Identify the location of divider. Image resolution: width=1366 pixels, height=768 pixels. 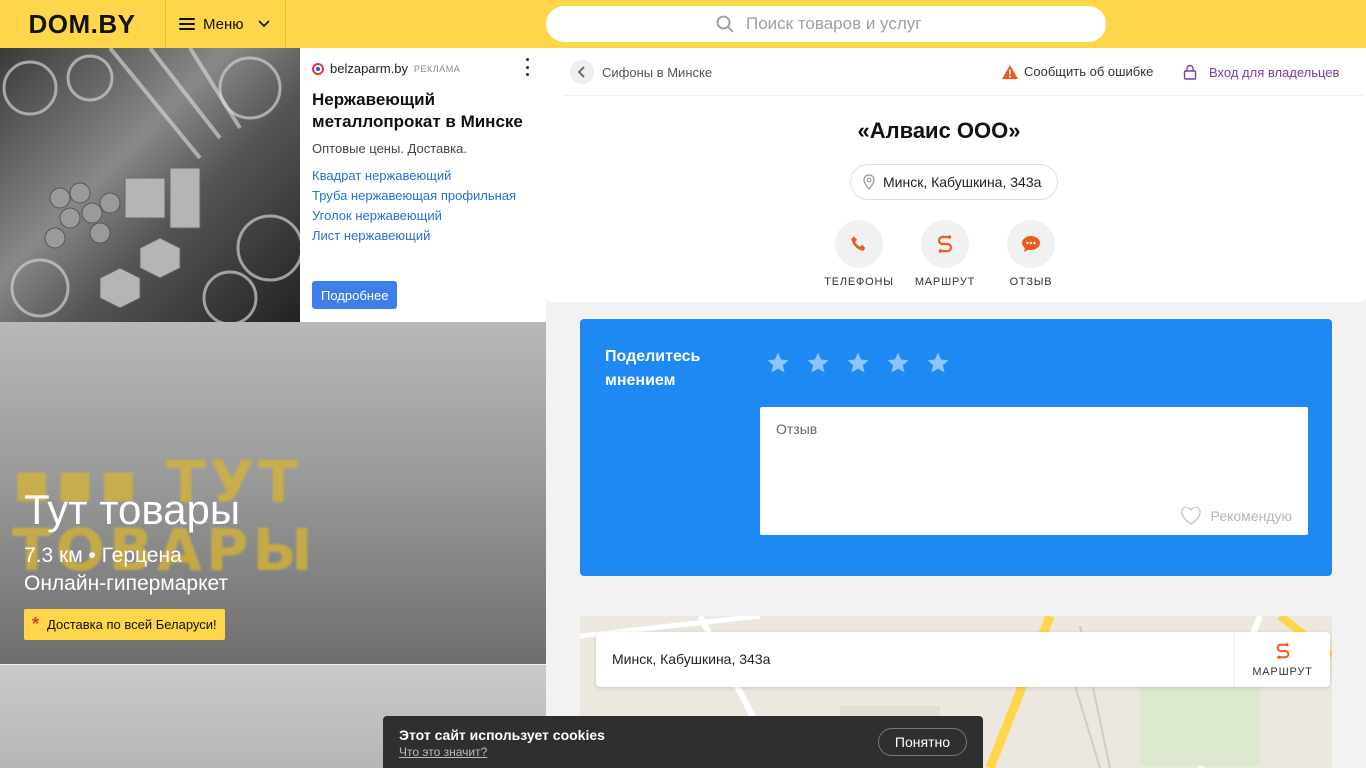
(963, 95).